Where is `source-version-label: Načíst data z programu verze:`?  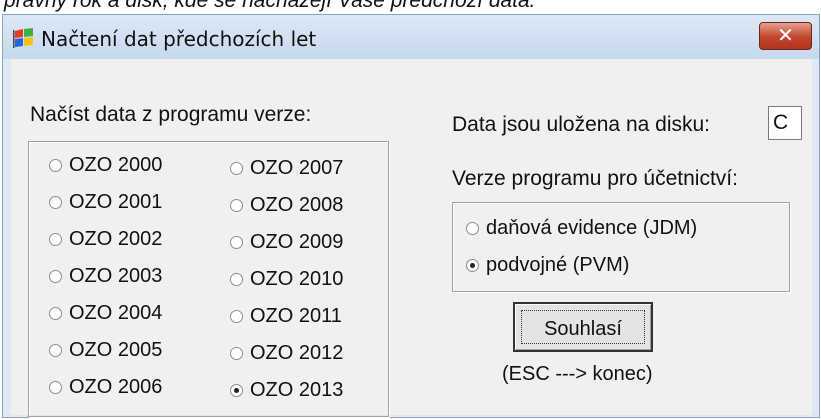 source-version-label: Načíst data z programu verze: is located at coordinates (171, 114).